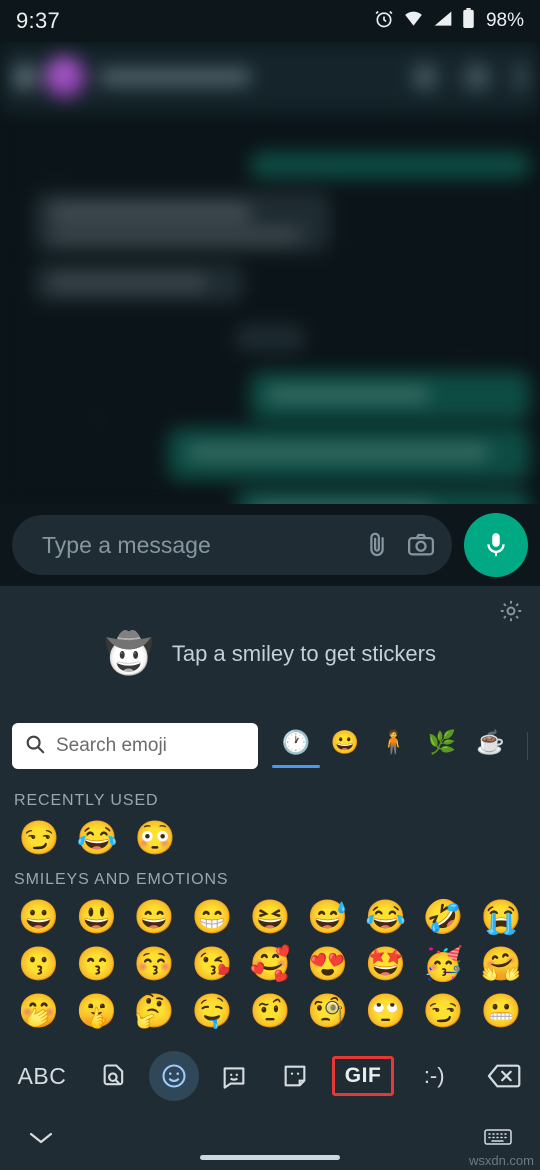  What do you see at coordinates (155, 916) in the screenshot?
I see `emoji-cell: 😄` at bounding box center [155, 916].